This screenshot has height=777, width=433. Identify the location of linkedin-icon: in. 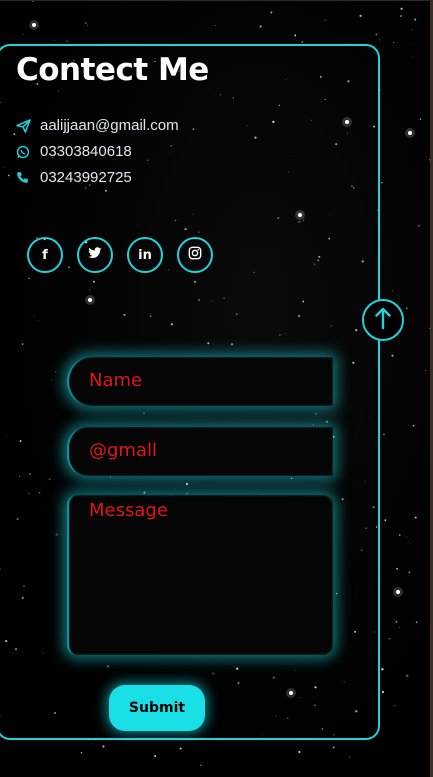
(145, 255).